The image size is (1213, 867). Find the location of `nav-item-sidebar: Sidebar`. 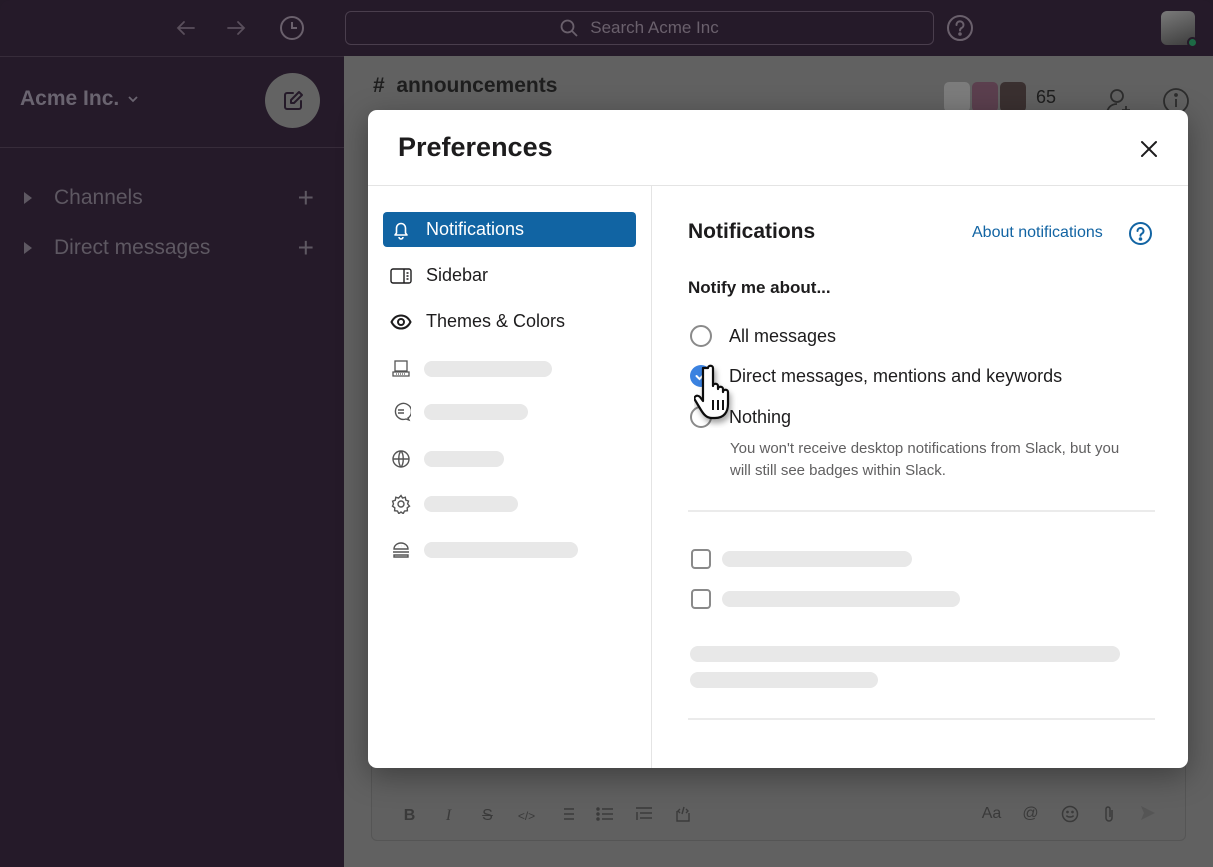

nav-item-sidebar: Sidebar is located at coordinates (509, 275).